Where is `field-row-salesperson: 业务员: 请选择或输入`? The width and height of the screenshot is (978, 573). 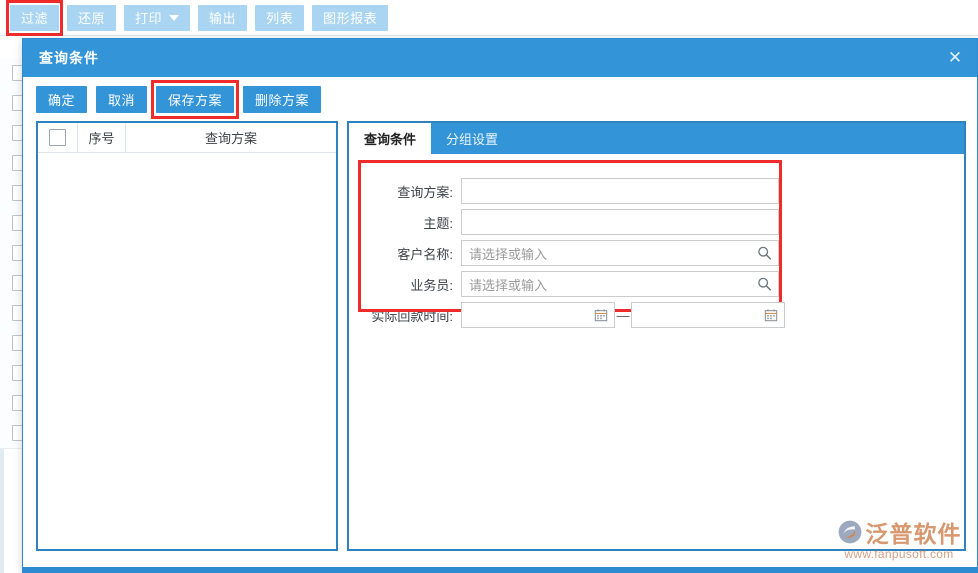
field-row-salesperson: 业务员: 请选择或输入 is located at coordinates (663, 284).